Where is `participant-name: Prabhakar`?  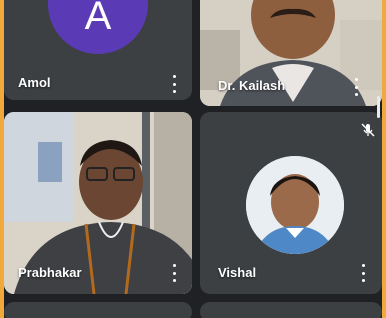 participant-name: Prabhakar is located at coordinates (50, 272).